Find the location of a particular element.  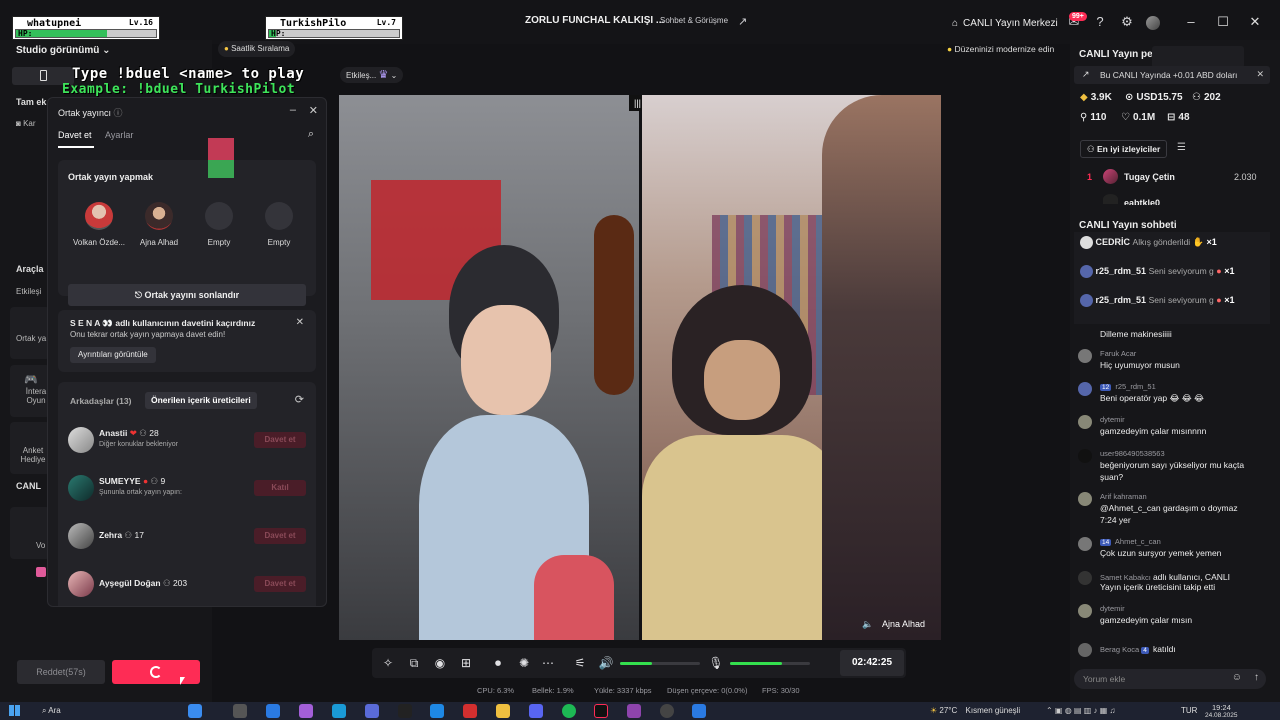

refresh-icon: ⟳ is located at coordinates (299, 399).